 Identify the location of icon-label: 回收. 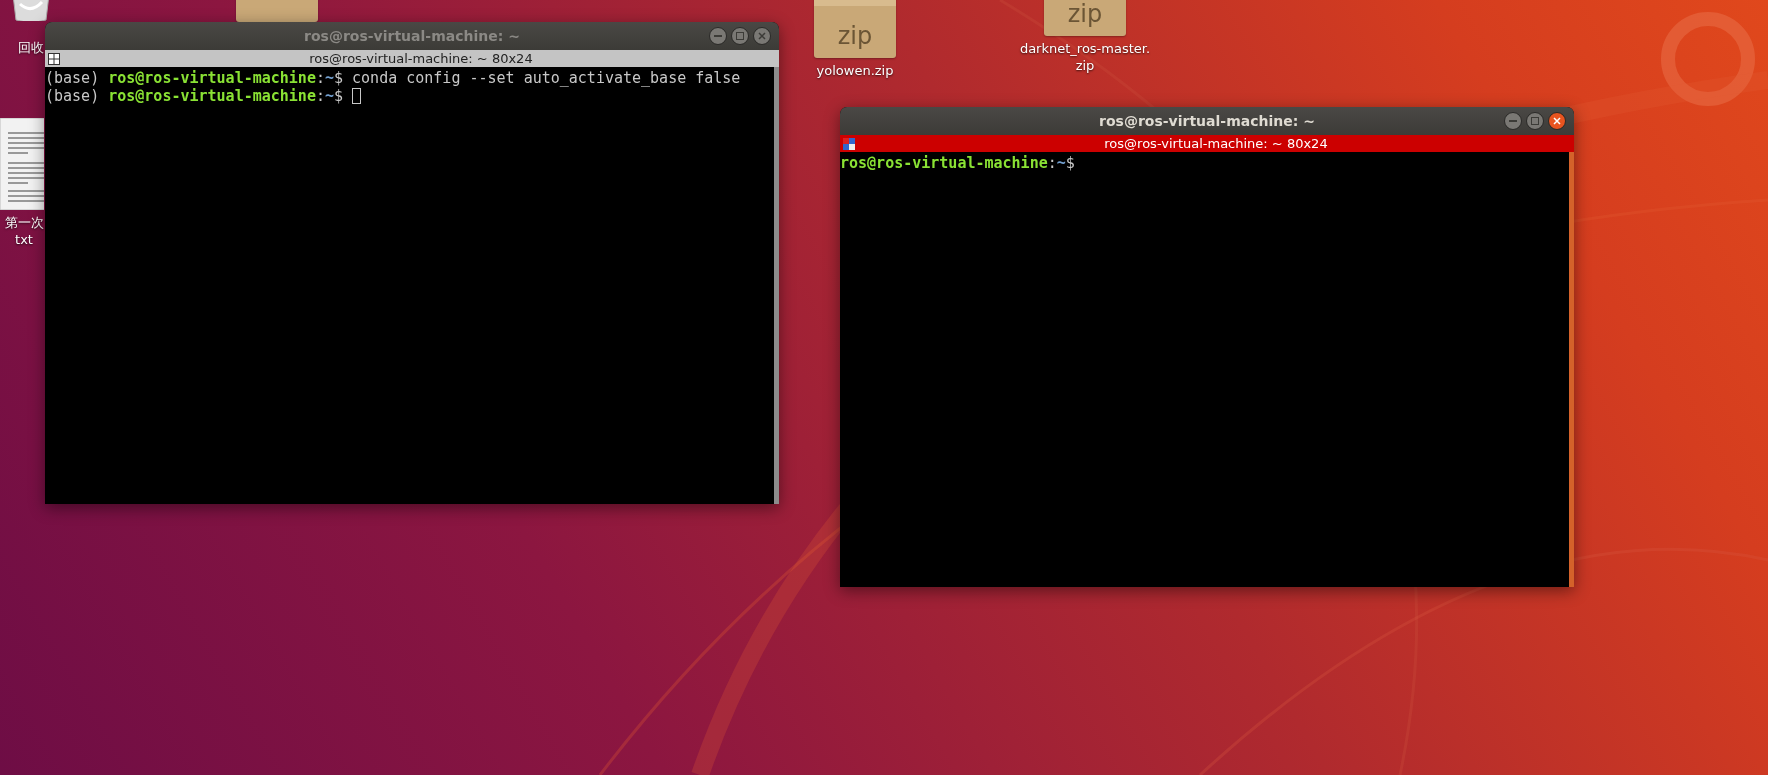
(31, 47).